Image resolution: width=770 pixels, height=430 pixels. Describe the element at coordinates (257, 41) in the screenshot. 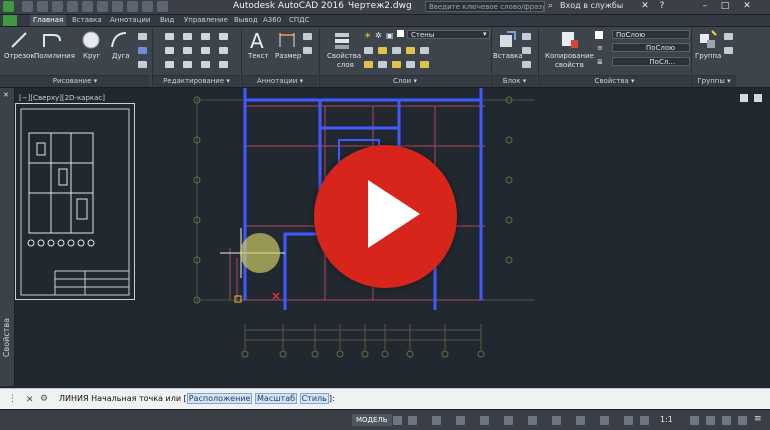

I see `text-icon: A` at that location.